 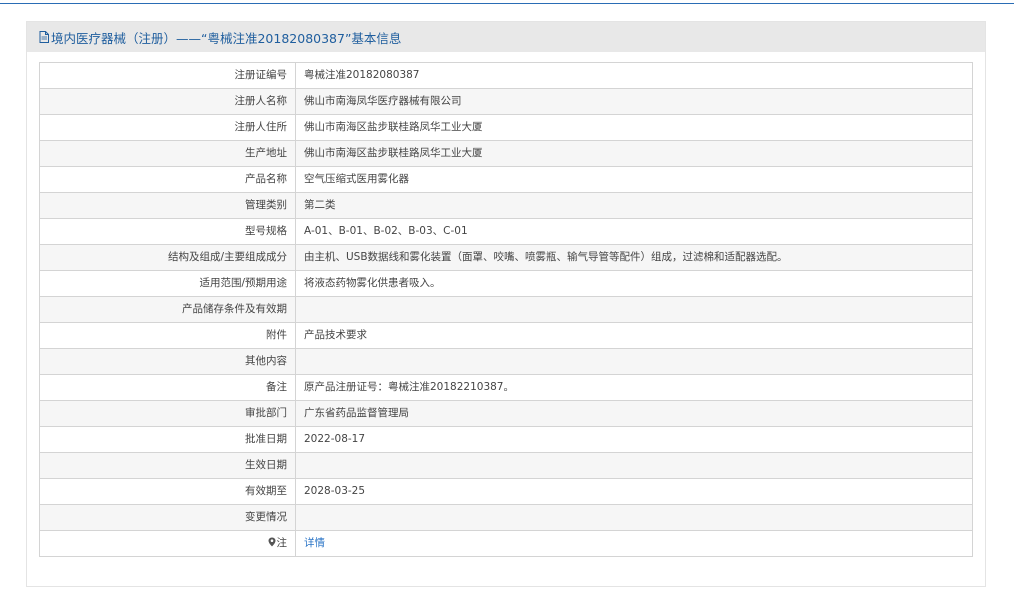 I want to click on table-row: 其他内容, so click(x=506, y=361).